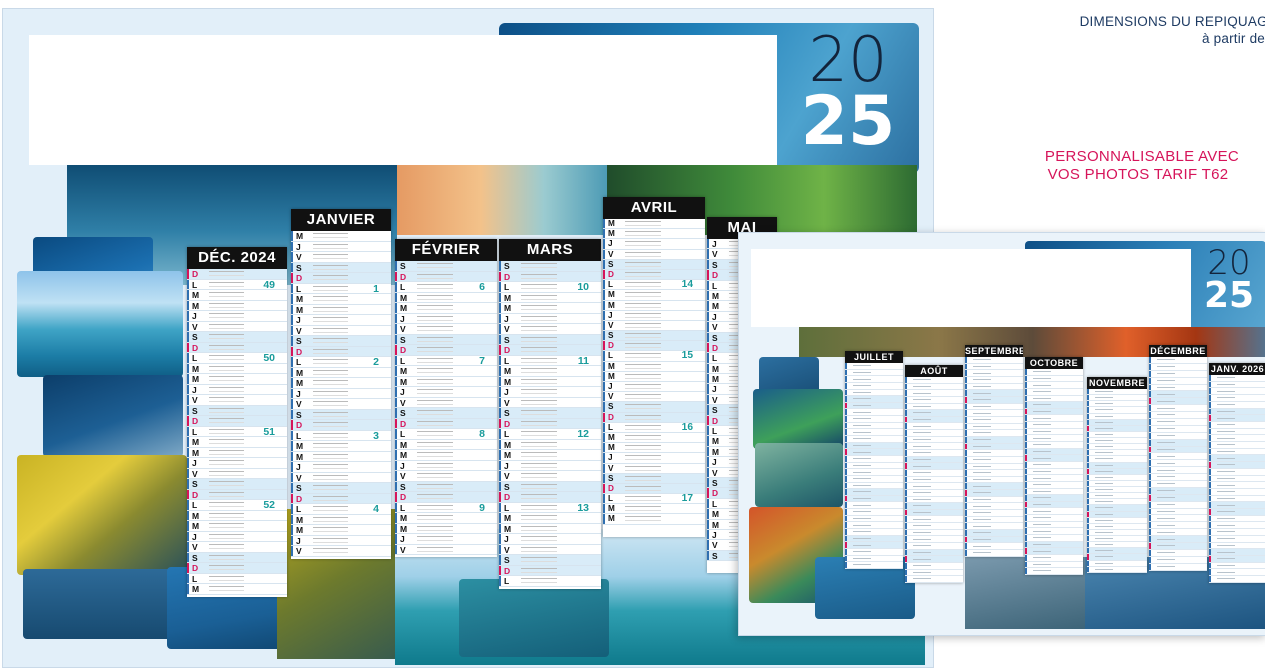 The height and width of the screenshot is (670, 1265). What do you see at coordinates (446, 408) in the screenshot?
I see `february-day-rows: SDL6MMJVSDL7MMJVSDL8MMJVSDL9MMJV` at bounding box center [446, 408].